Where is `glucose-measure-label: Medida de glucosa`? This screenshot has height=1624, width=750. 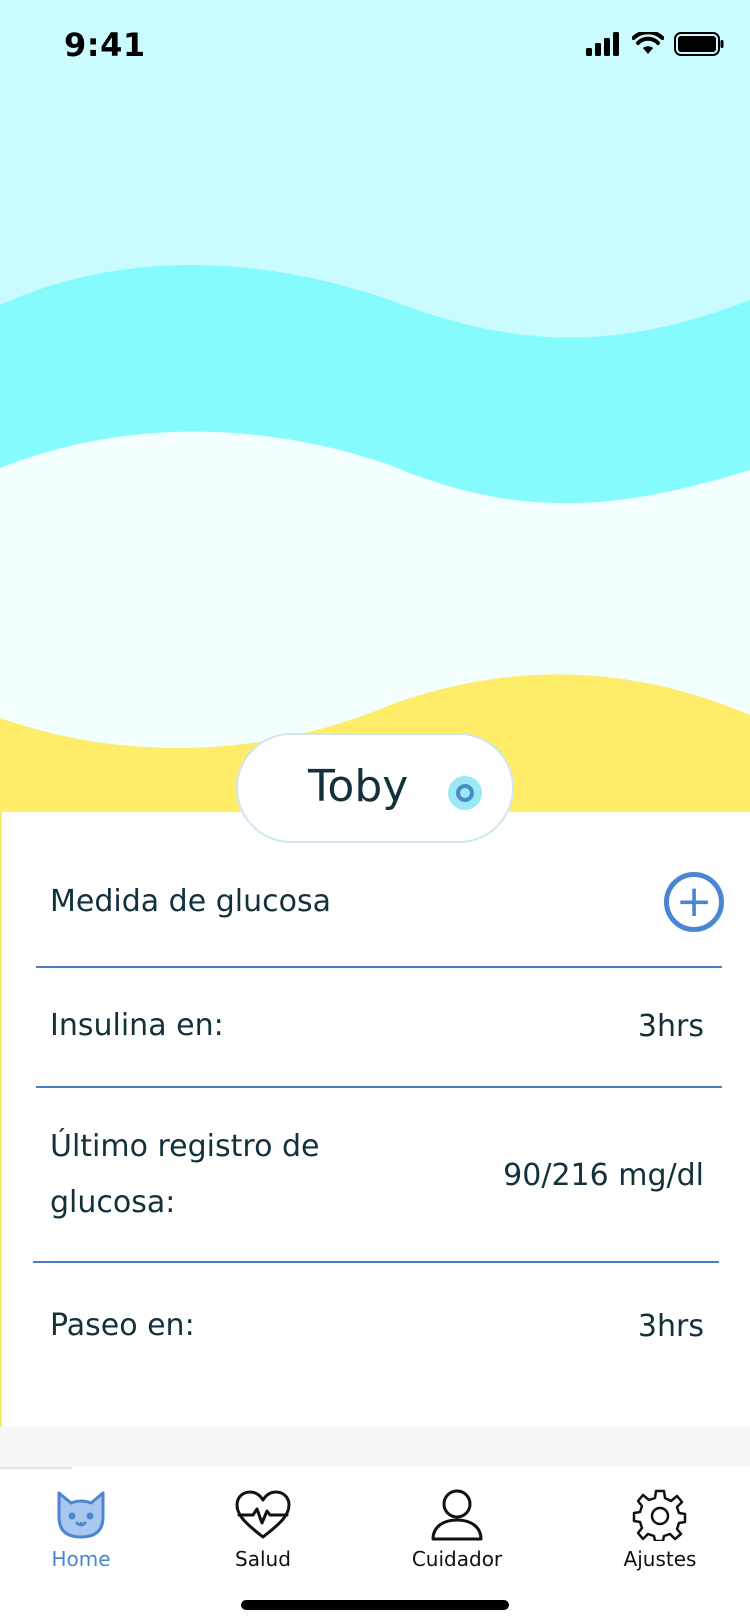 glucose-measure-label: Medida de glucosa is located at coordinates (190, 901).